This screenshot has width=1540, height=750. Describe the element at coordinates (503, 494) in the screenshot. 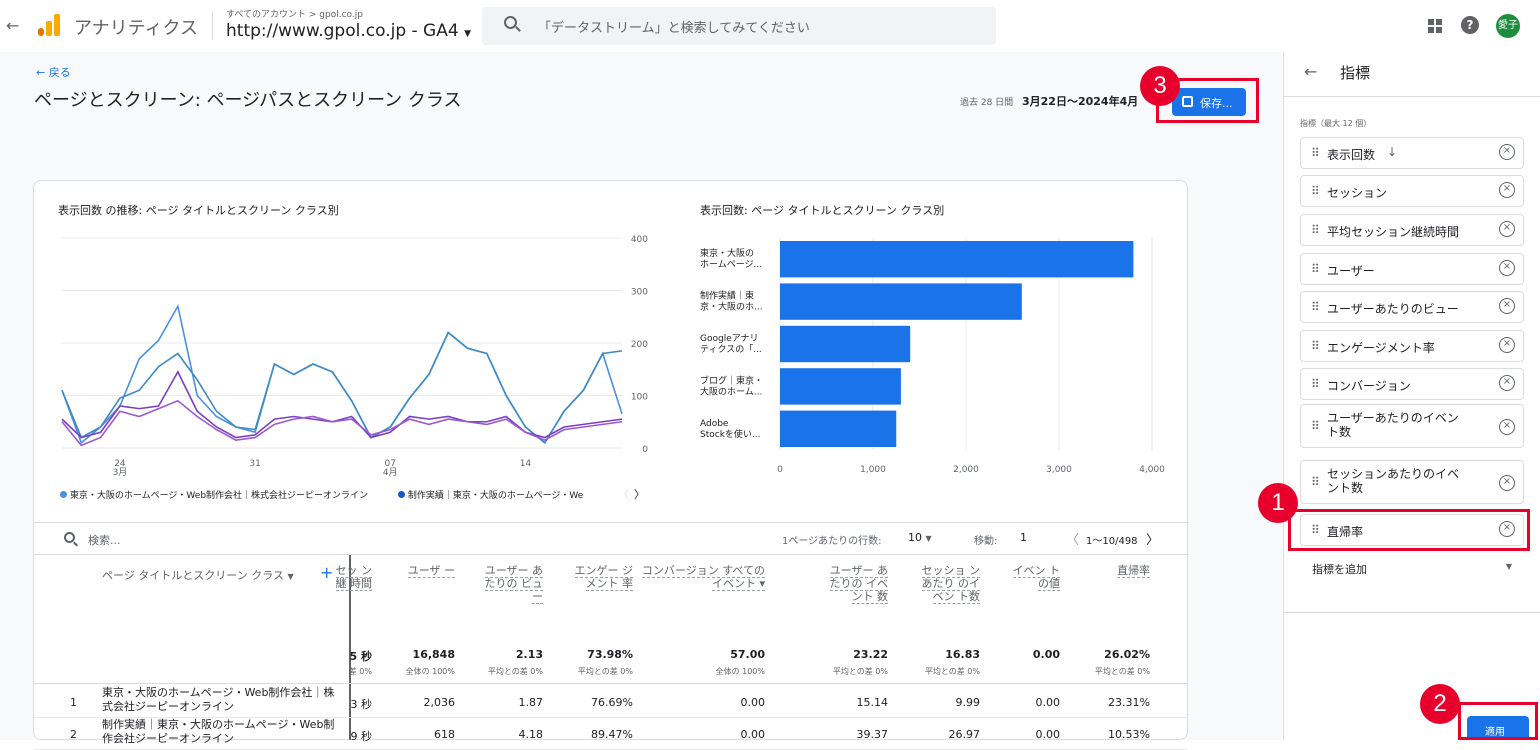

I see `legend-item-2: 制作実績｜東京・大阪のホームページ・We` at that location.